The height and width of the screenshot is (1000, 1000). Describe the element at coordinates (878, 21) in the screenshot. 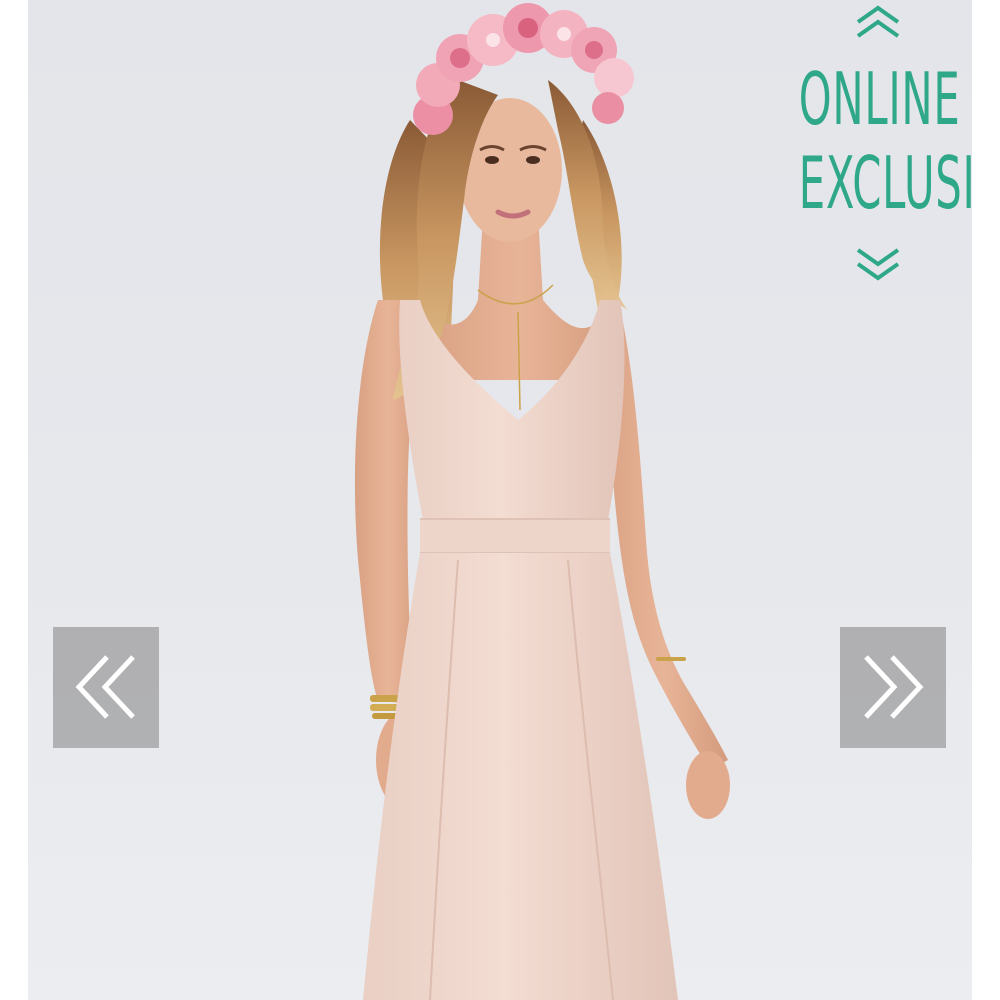

I see `double-chevron-up-icon` at that location.